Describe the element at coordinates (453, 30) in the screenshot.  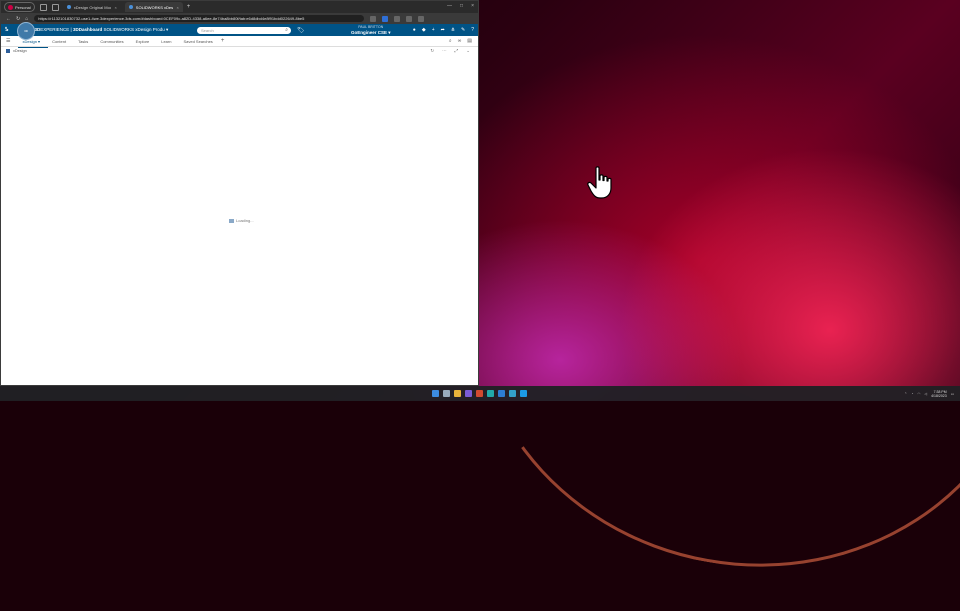
I see `network-icon: ⋔` at that location.